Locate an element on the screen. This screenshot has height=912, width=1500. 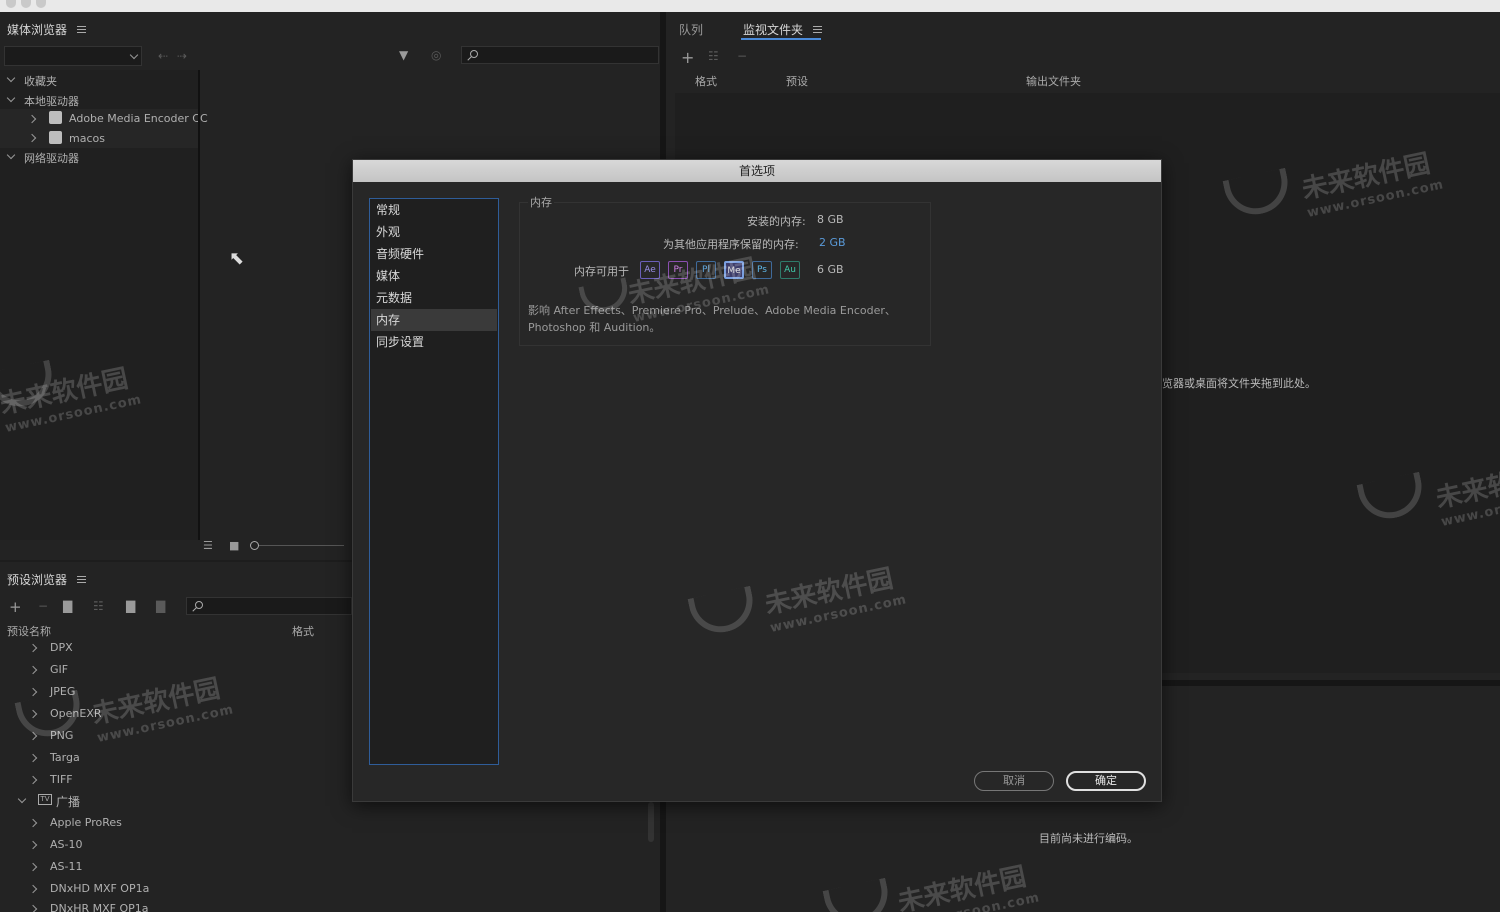
window-top-bar is located at coordinates (750, 6).